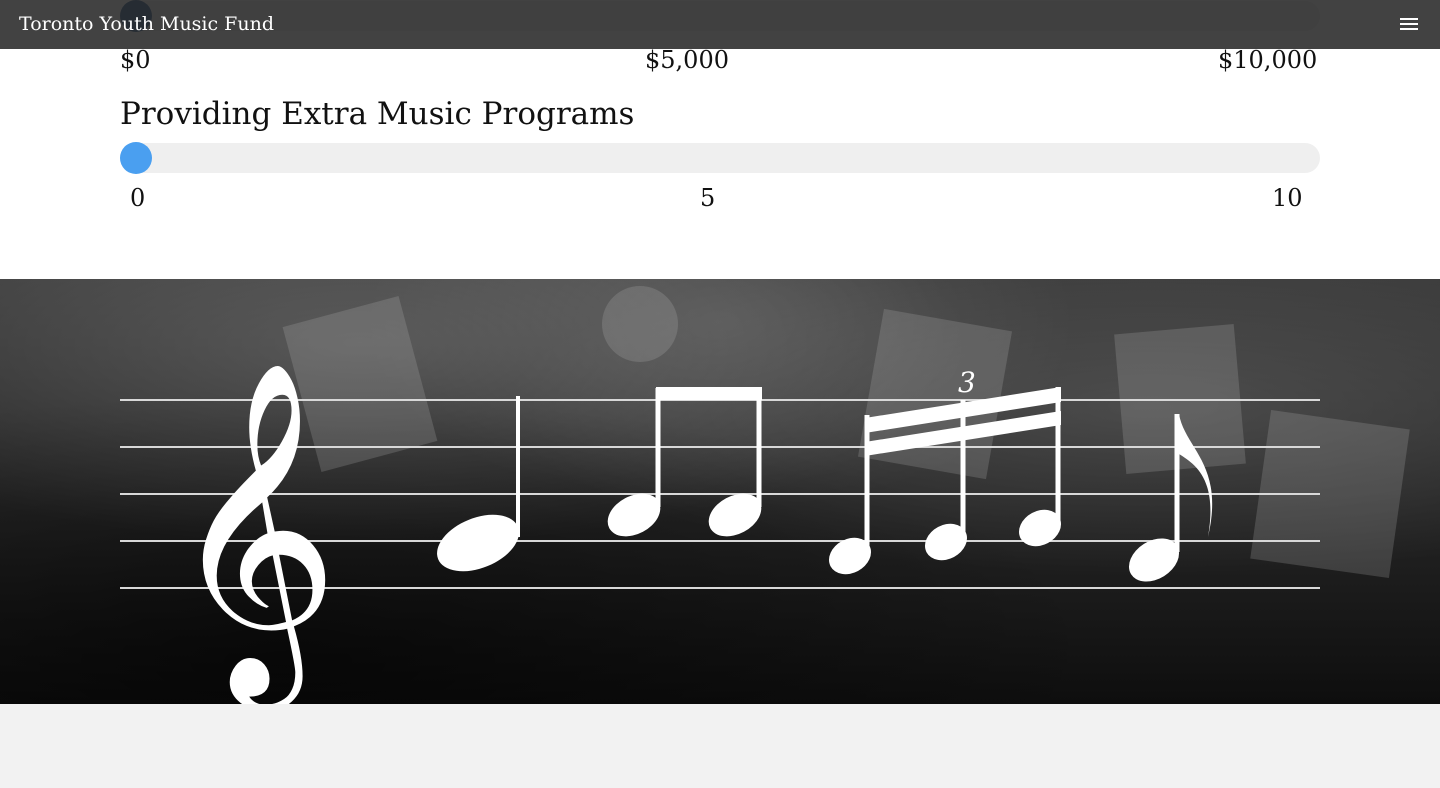 This screenshot has height=788, width=1440. I want to click on hamburger-menu-icon, so click(1409, 24).